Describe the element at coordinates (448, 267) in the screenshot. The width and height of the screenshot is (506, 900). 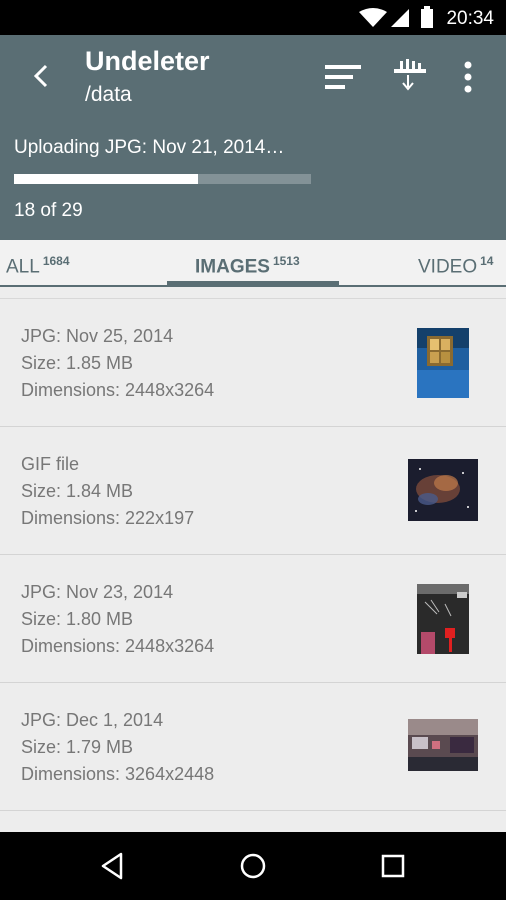
I see `tab-video-label: VIDEO` at that location.